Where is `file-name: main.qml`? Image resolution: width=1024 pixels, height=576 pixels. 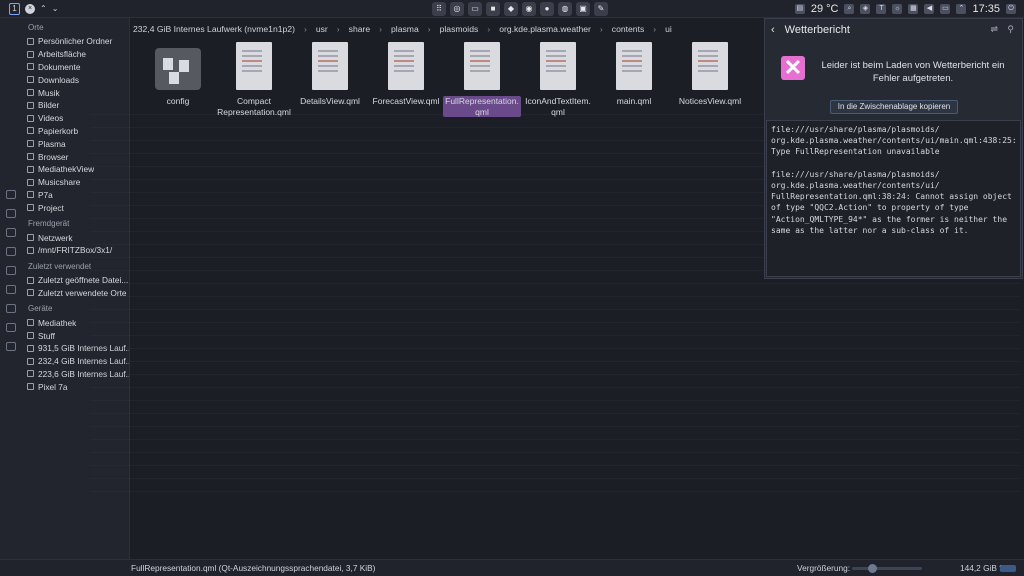
file-name: main.qml is located at coordinates (634, 101).